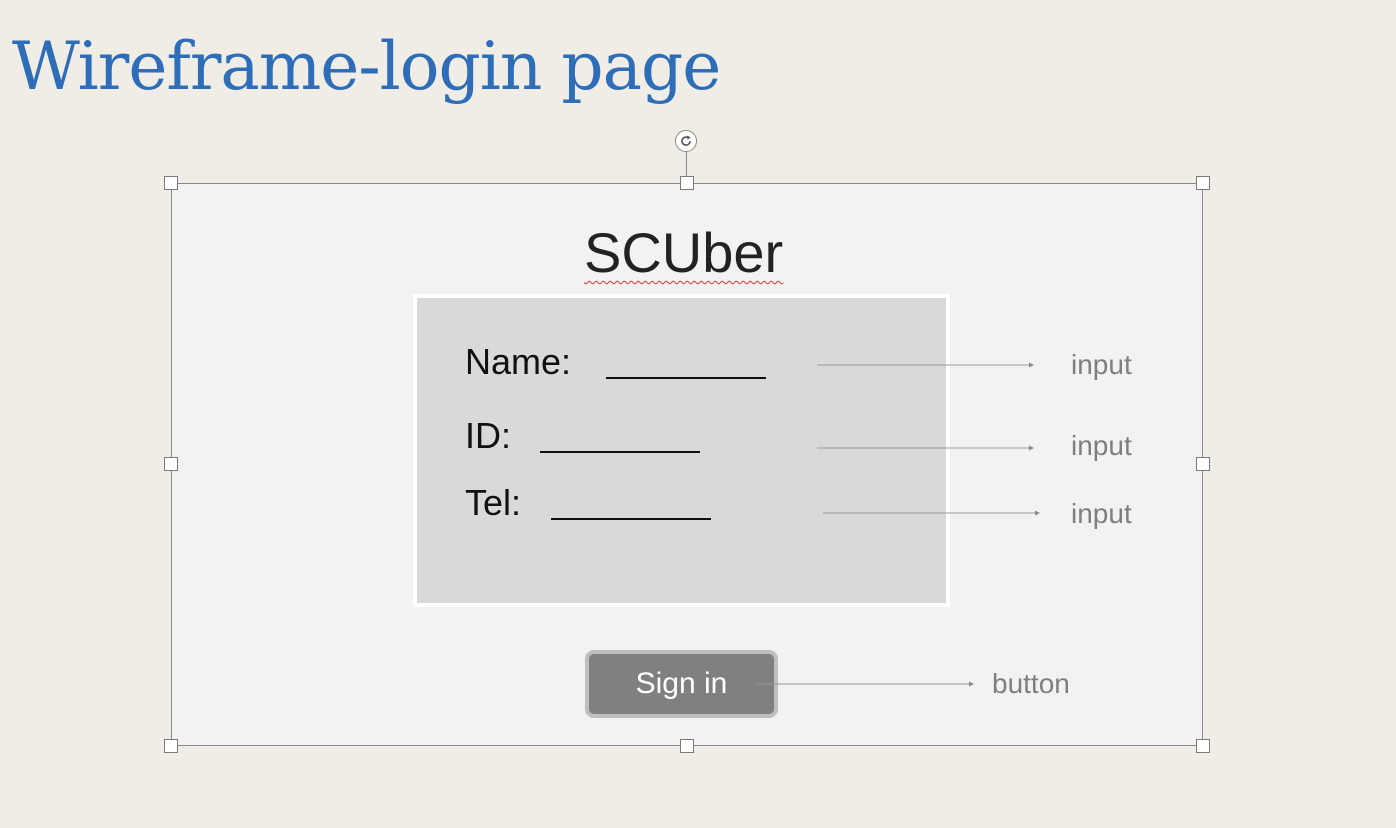 This screenshot has width=1396, height=828. I want to click on resize-handle-bottom-left, so click(171, 746).